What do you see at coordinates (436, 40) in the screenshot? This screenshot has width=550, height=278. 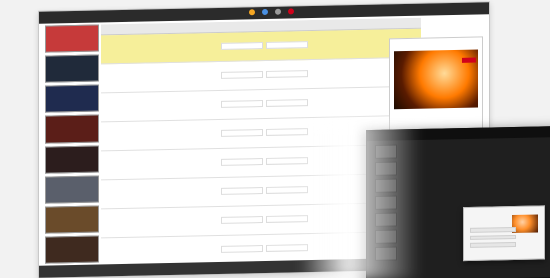 I see `preview-title` at bounding box center [436, 40].